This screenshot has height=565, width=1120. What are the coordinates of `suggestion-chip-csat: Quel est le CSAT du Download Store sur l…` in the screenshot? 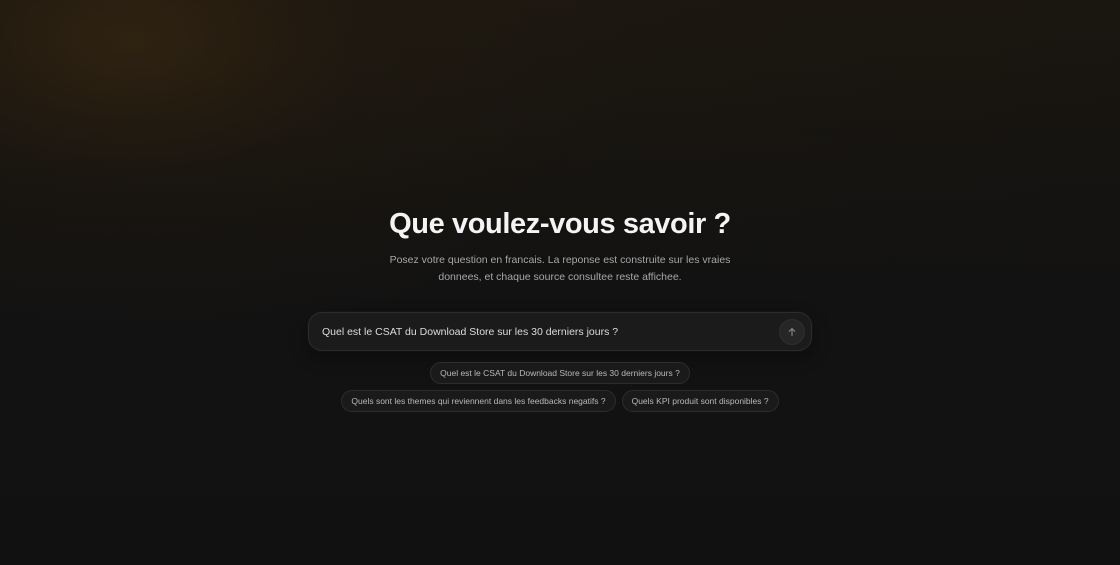 It's located at (560, 373).